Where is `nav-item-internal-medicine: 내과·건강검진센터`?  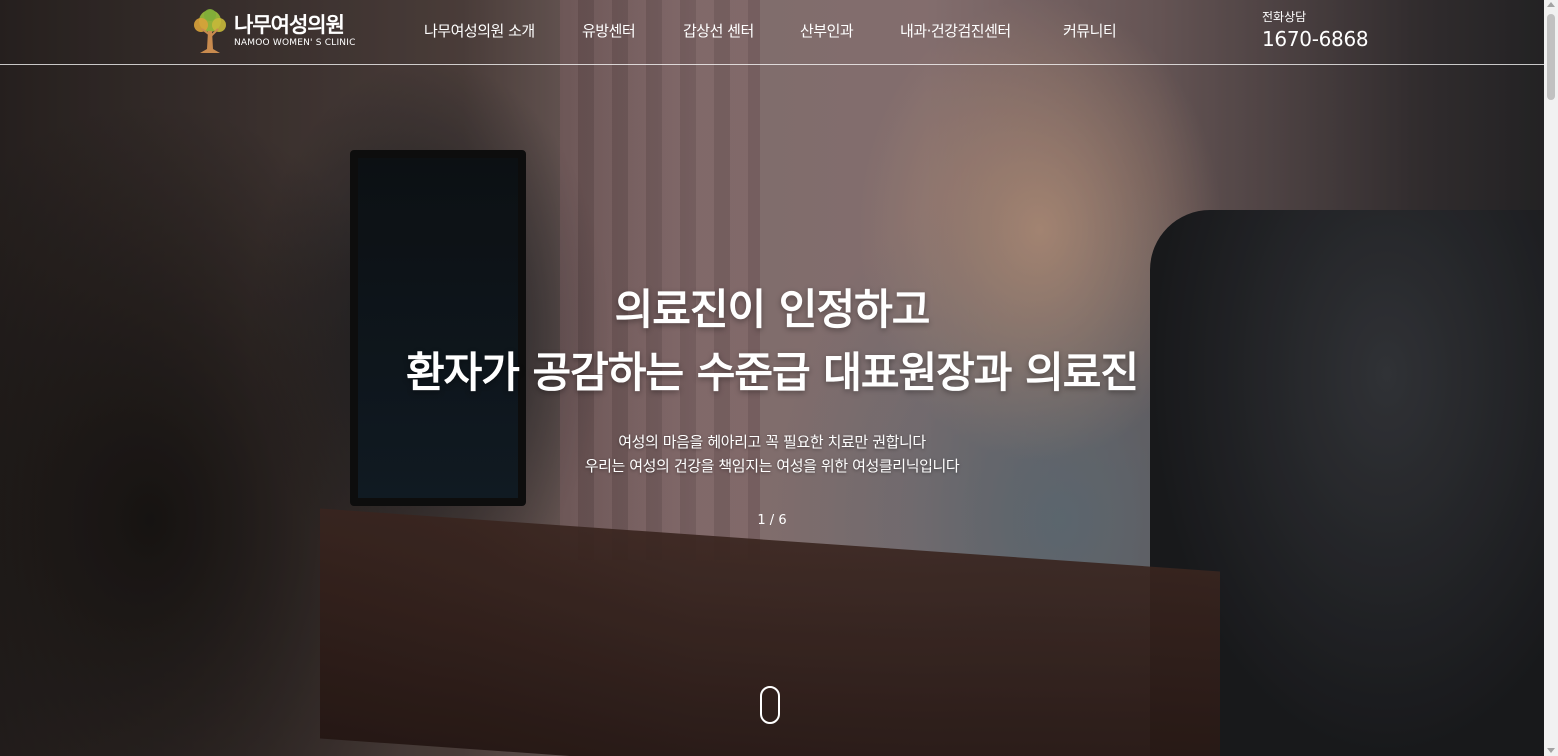
nav-item-internal-medicine: 내과·건강검진센터 is located at coordinates (955, 30).